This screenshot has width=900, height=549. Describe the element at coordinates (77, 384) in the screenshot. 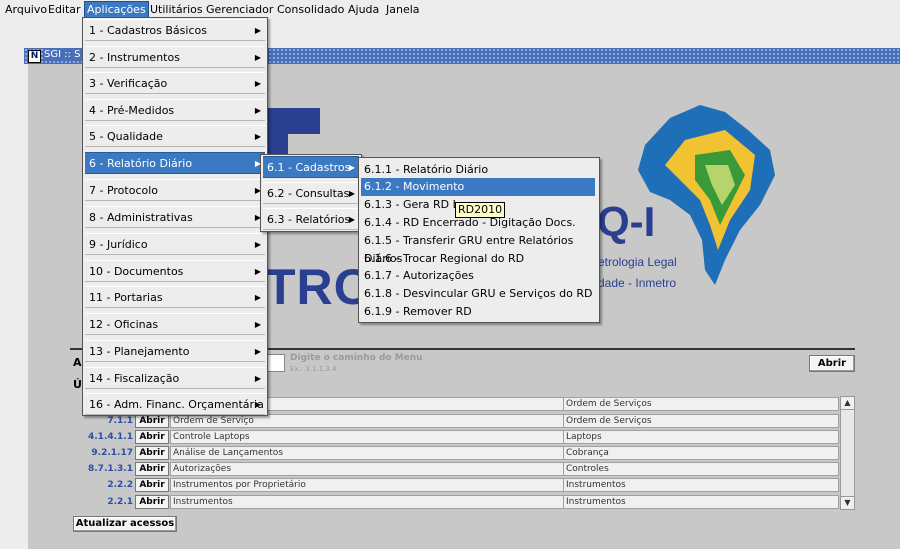

I see `recent-label: Ú` at that location.